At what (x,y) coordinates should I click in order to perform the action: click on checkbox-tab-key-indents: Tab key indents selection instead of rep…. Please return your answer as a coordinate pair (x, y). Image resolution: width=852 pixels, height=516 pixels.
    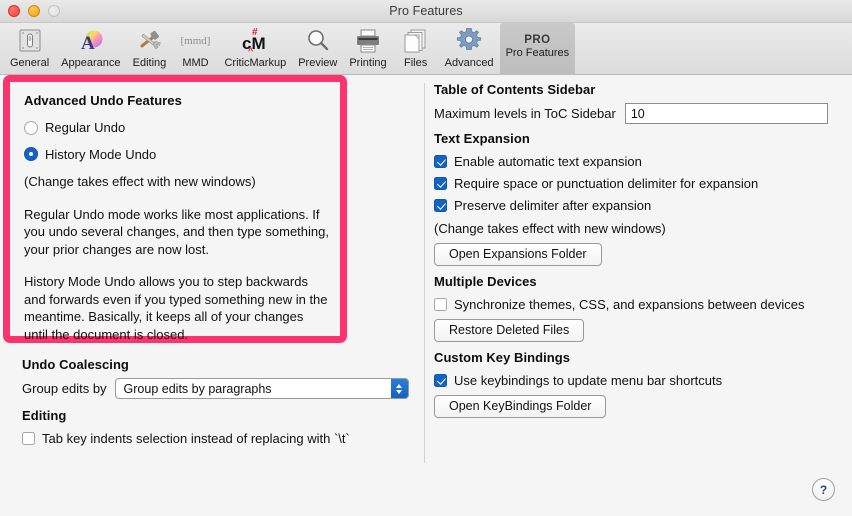
    Looking at the image, I should click on (186, 439).